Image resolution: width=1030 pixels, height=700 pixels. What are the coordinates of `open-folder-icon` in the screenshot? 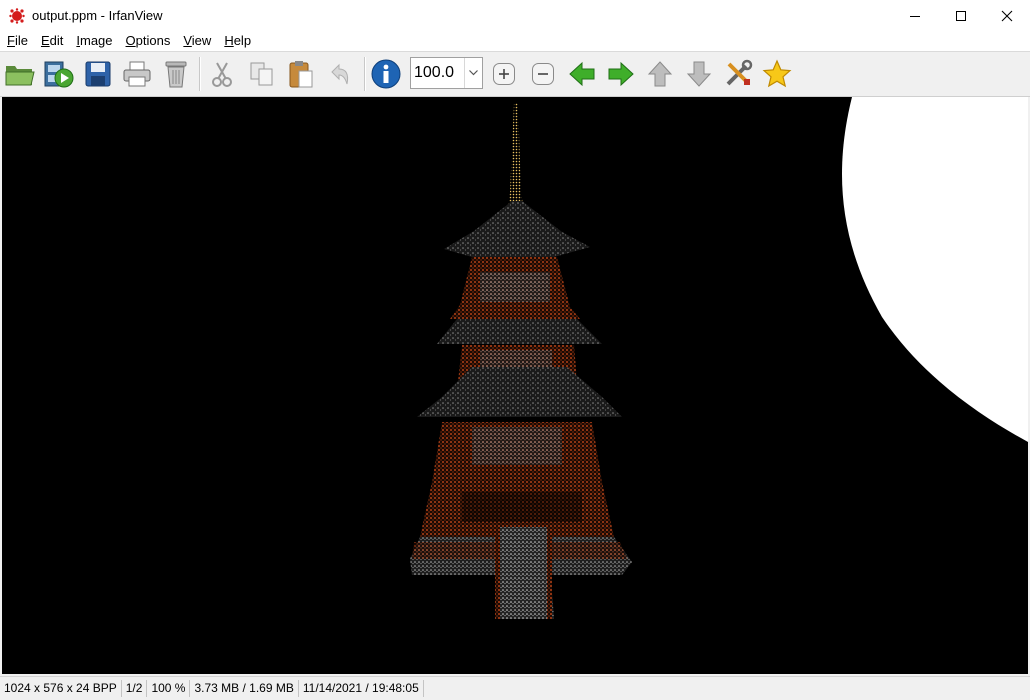 It's located at (20, 76).